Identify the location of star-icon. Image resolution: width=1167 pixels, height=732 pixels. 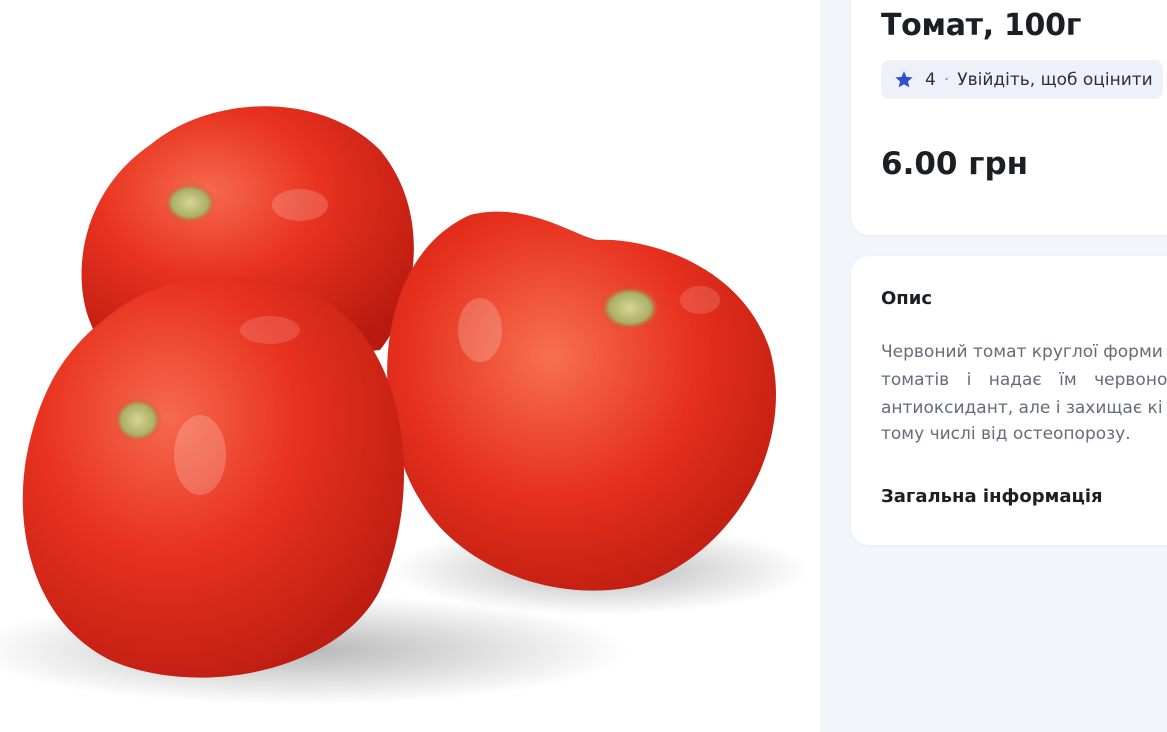
(904, 78).